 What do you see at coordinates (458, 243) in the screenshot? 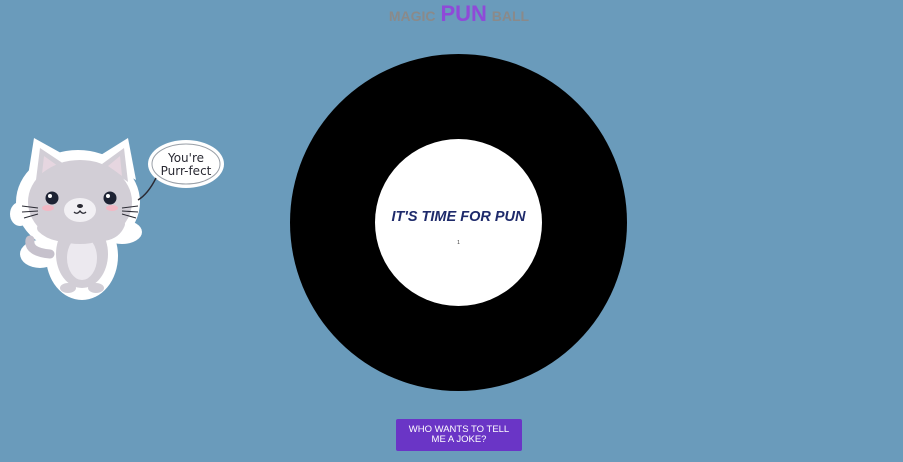
I see `answer-counter: 1` at bounding box center [458, 243].